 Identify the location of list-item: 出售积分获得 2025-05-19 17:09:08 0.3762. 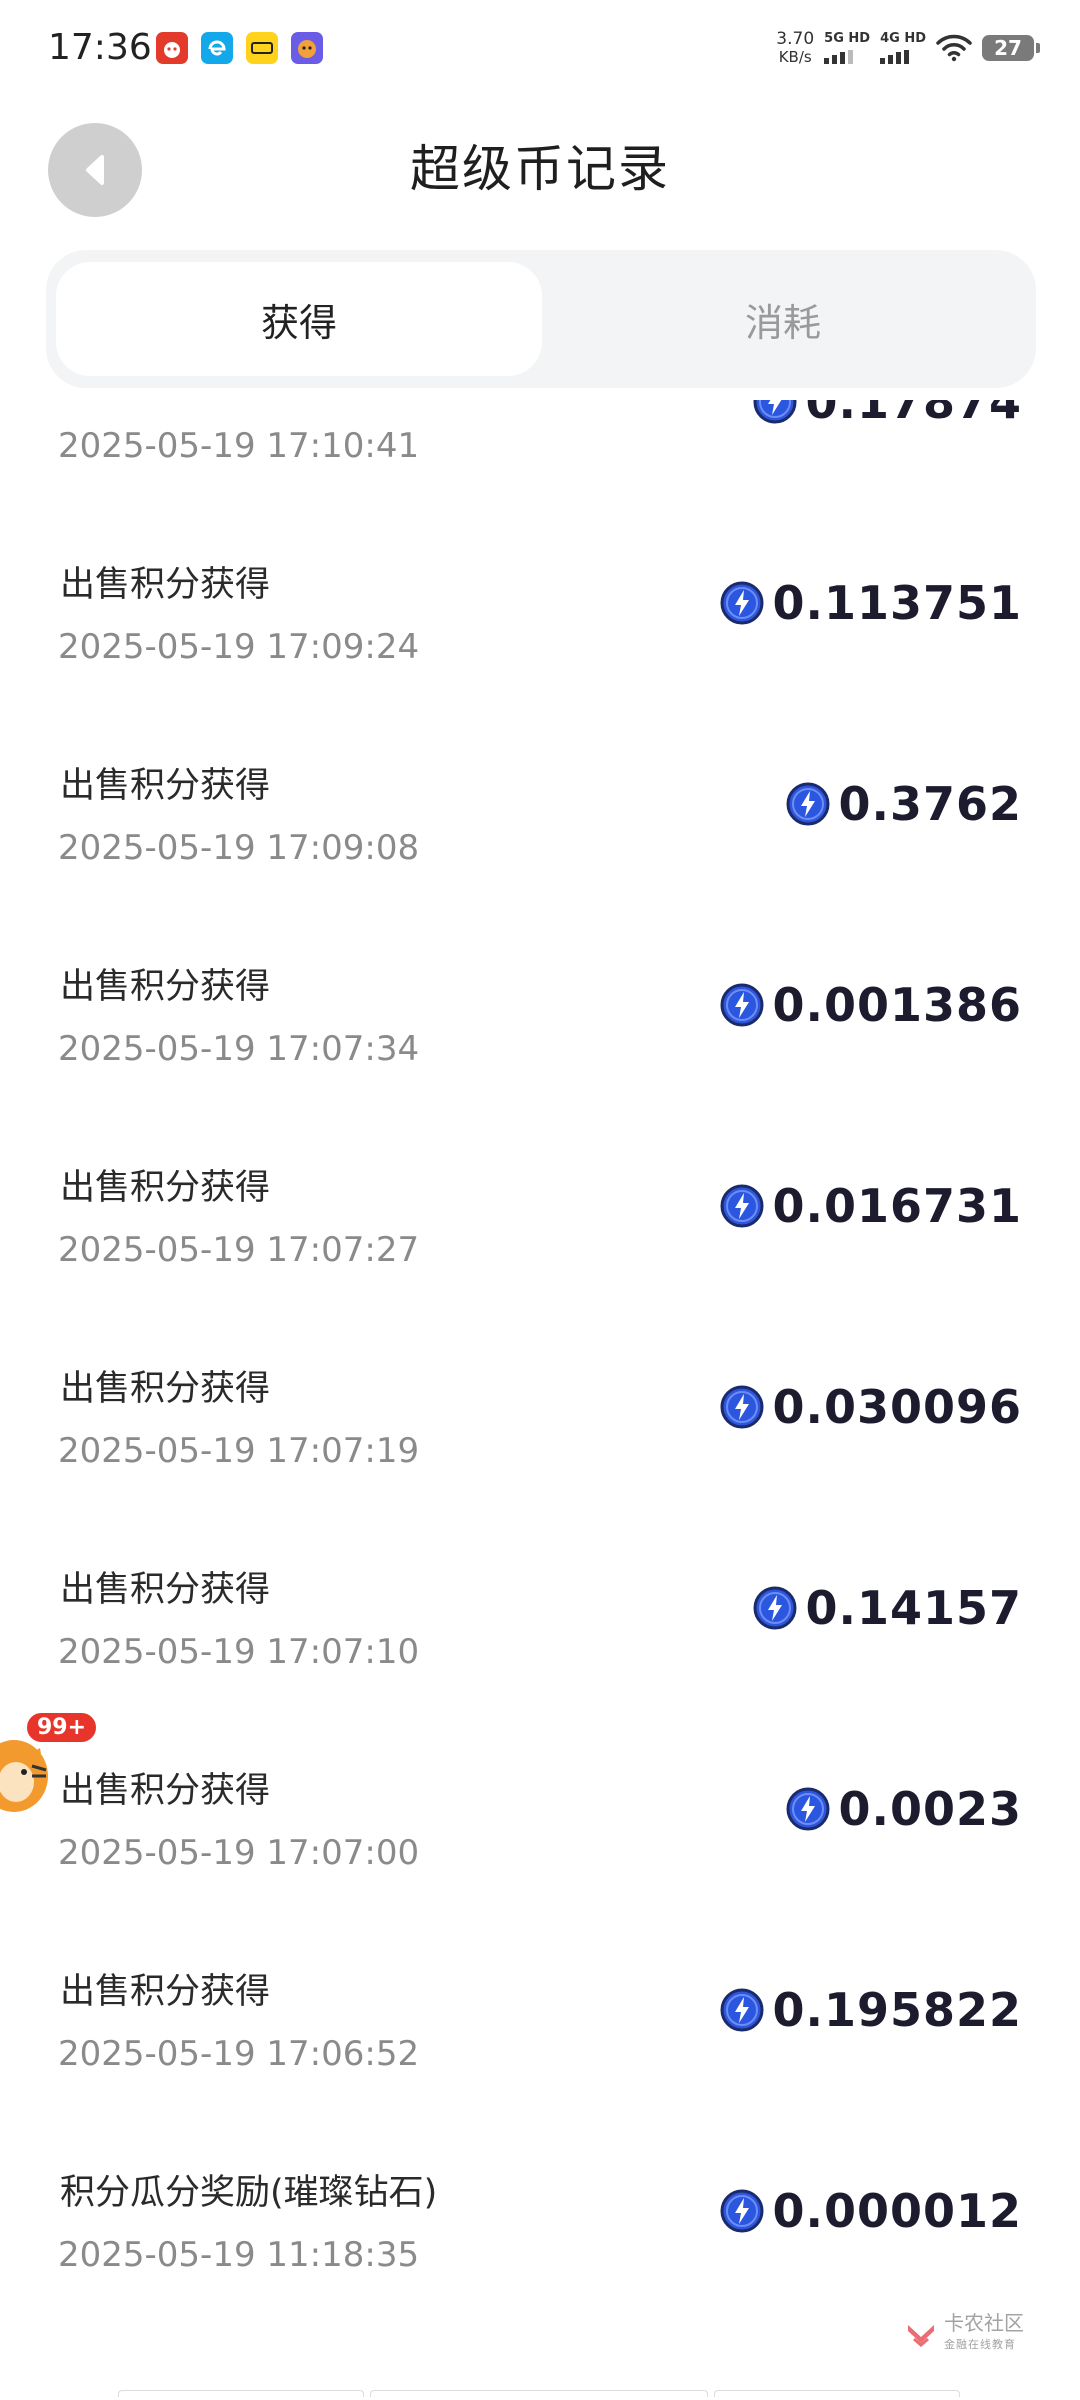
(540, 860).